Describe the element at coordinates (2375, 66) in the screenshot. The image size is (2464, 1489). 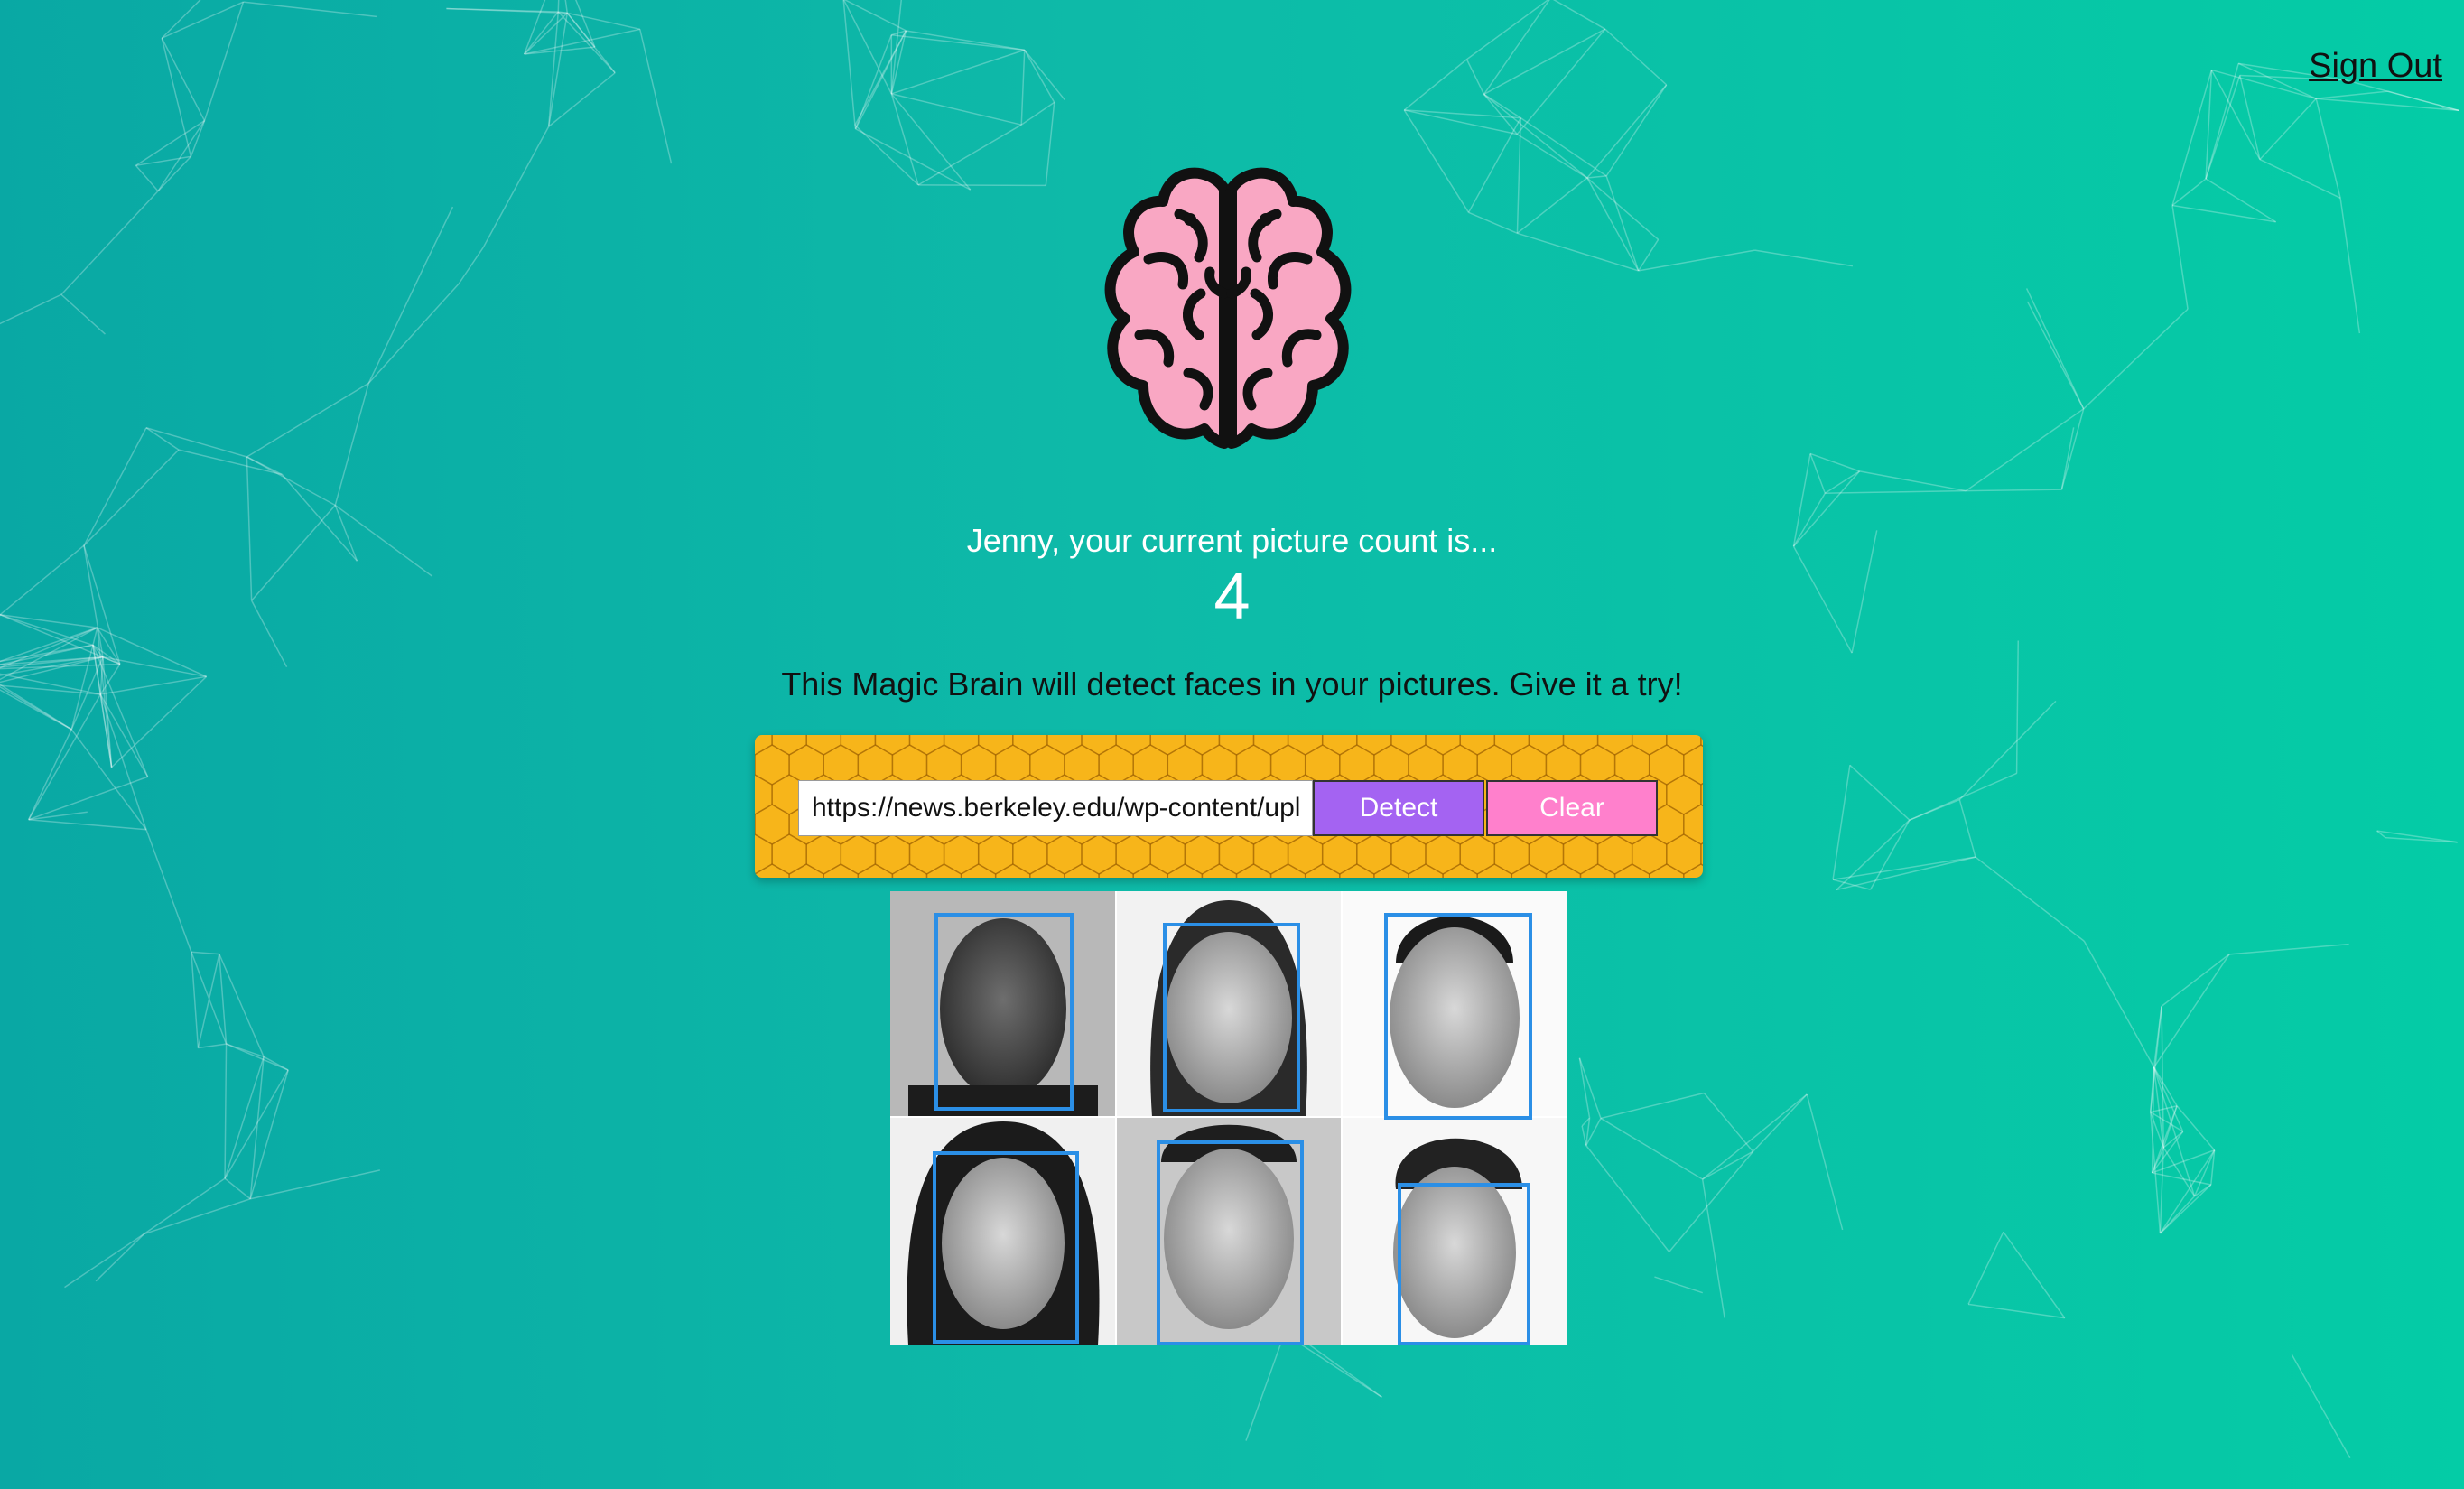
I see `sign-out-link: Sign Out` at that location.